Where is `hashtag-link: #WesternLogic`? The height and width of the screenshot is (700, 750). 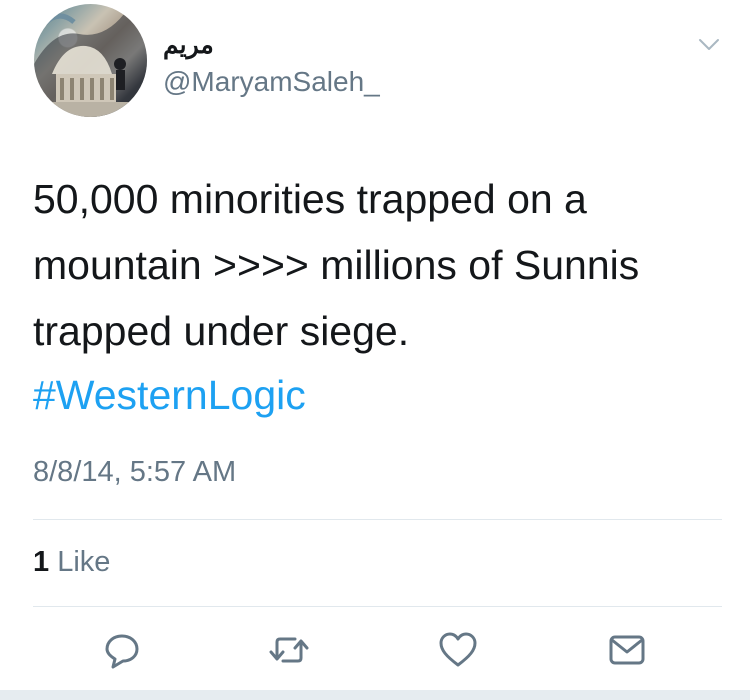
hashtag-link: #WesternLogic is located at coordinates (169, 395).